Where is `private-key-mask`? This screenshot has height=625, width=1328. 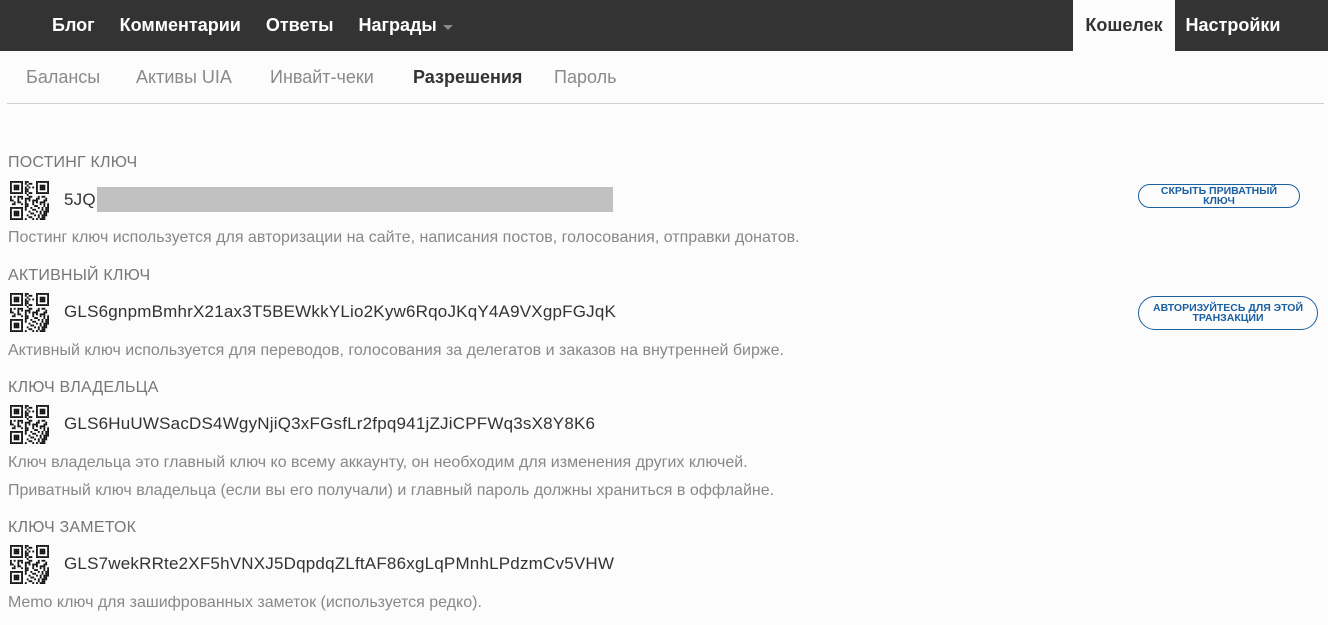
private-key-mask is located at coordinates (355, 199).